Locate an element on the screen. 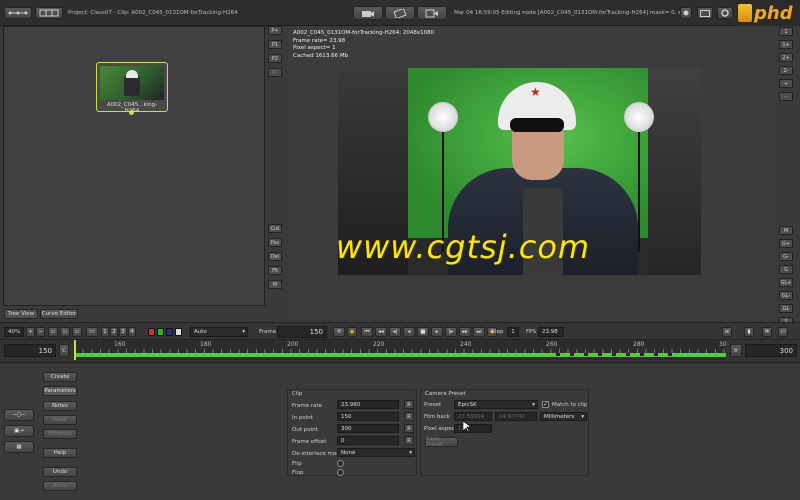 This screenshot has height=500, width=800. frame-rate-reset: R is located at coordinates (409, 404).